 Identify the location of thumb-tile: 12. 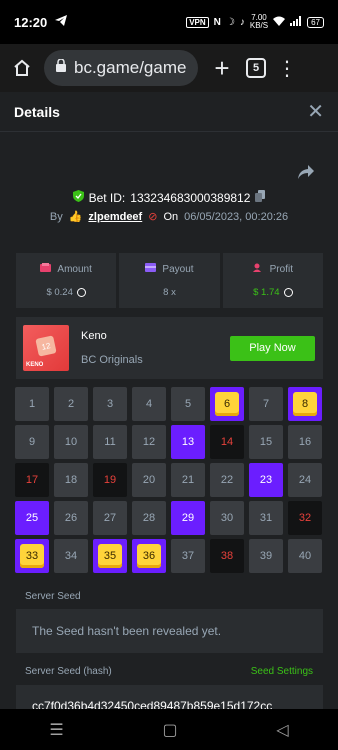
(46, 346).